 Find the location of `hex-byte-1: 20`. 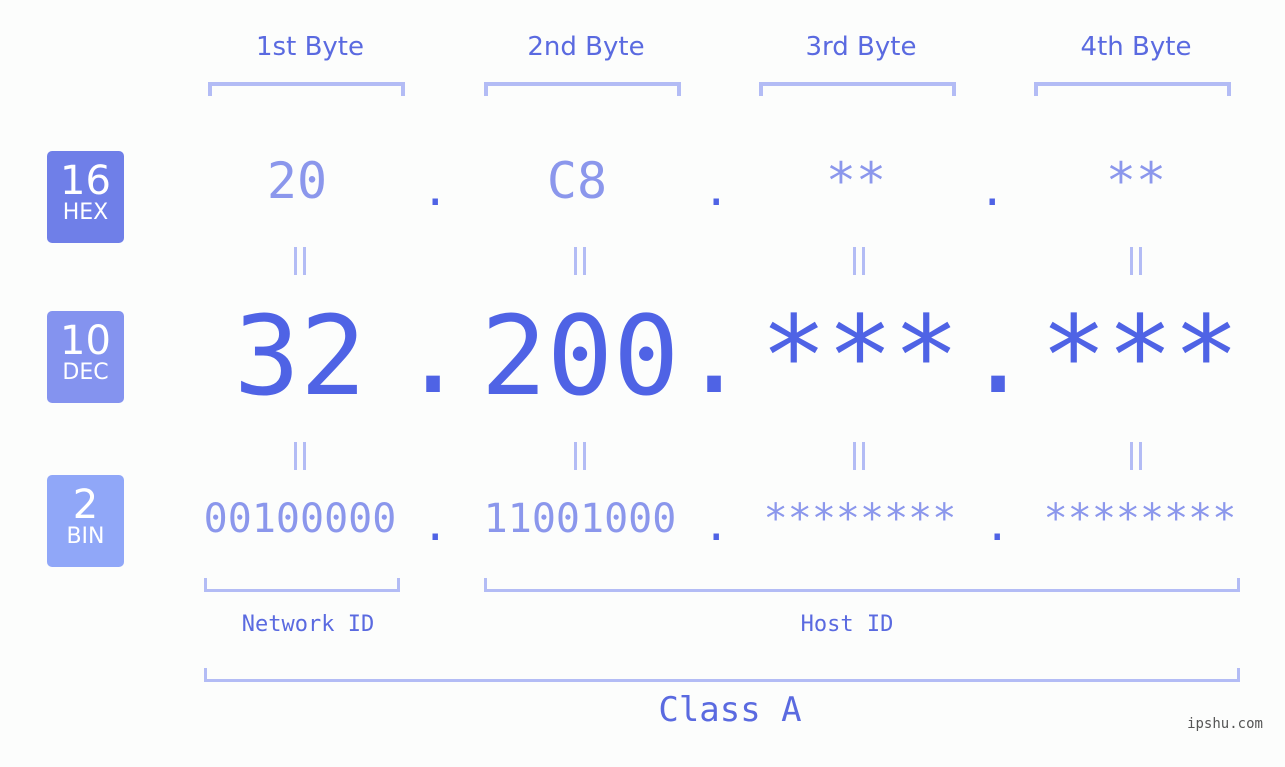

hex-byte-1: 20 is located at coordinates (297, 181).